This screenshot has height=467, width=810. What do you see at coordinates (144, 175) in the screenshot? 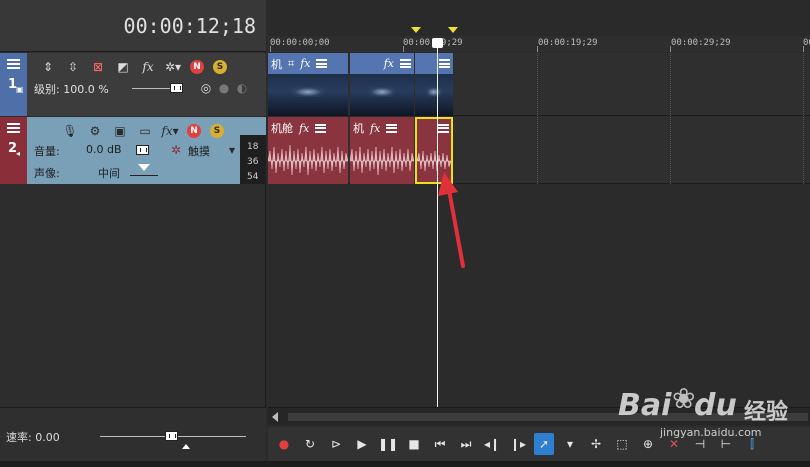
I see `pan-slider-track` at bounding box center [144, 175].